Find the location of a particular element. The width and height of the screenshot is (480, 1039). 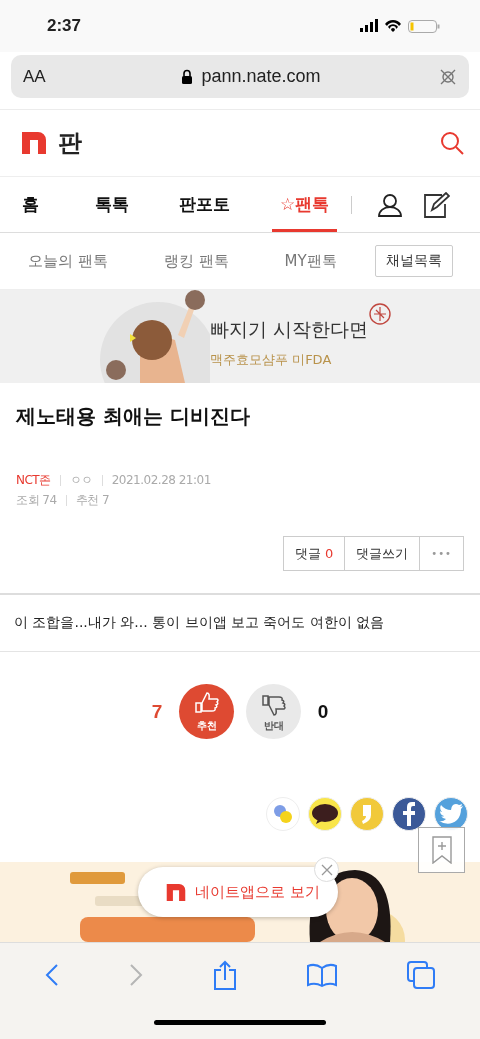

signal-icon is located at coordinates (369, 26).